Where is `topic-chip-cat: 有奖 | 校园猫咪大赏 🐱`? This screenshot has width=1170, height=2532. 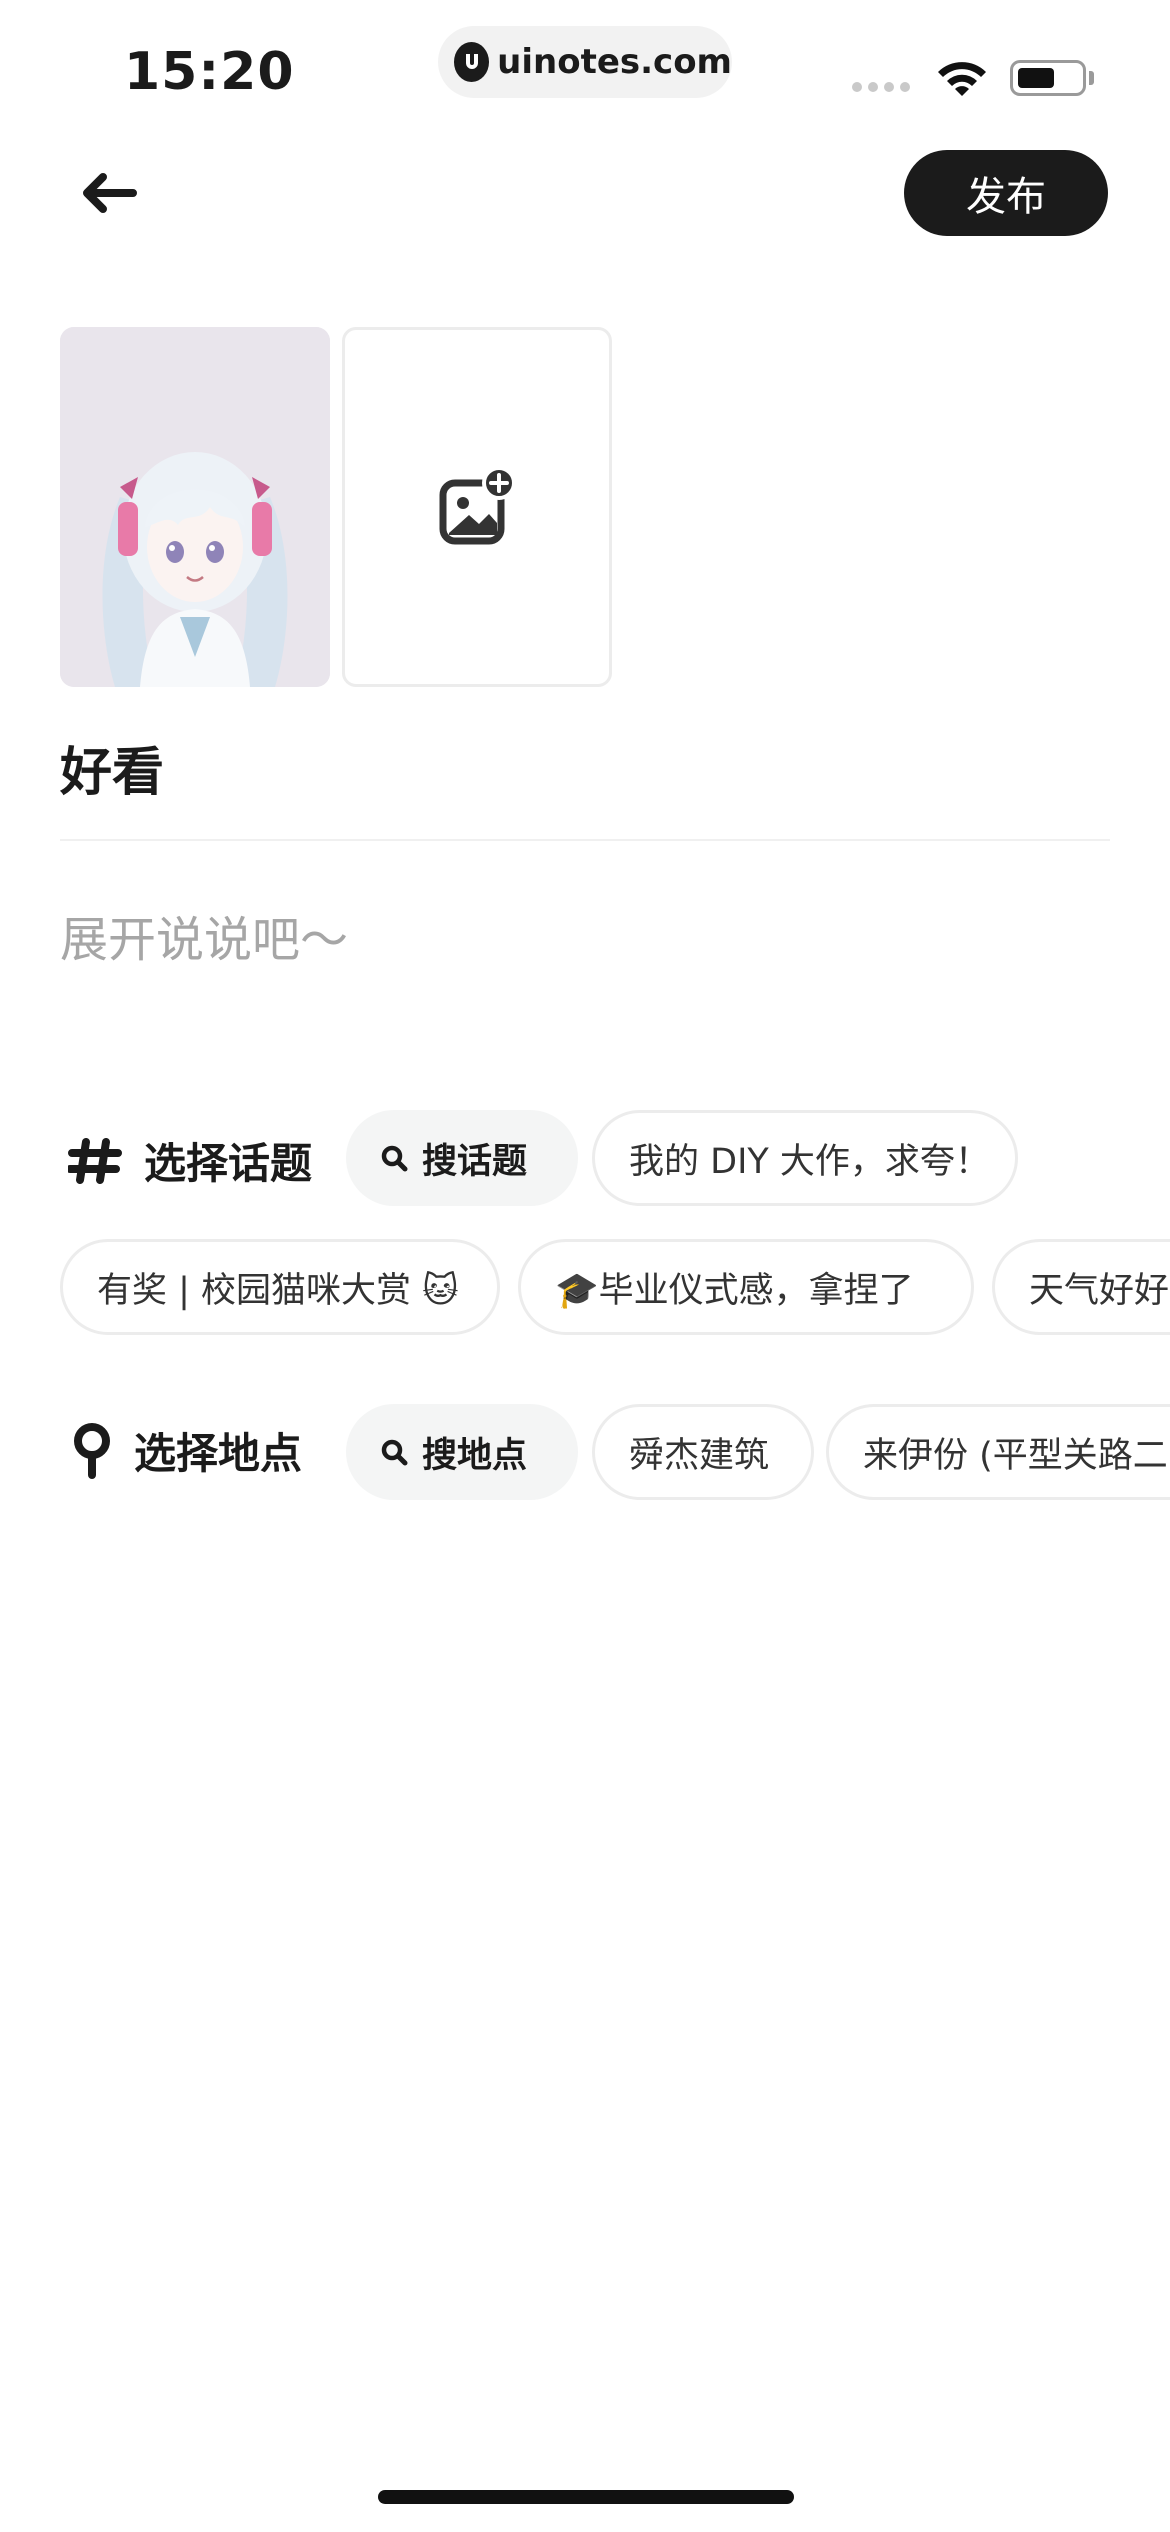 topic-chip-cat: 有奖 | 校园猫咪大赏 🐱 is located at coordinates (280, 1287).